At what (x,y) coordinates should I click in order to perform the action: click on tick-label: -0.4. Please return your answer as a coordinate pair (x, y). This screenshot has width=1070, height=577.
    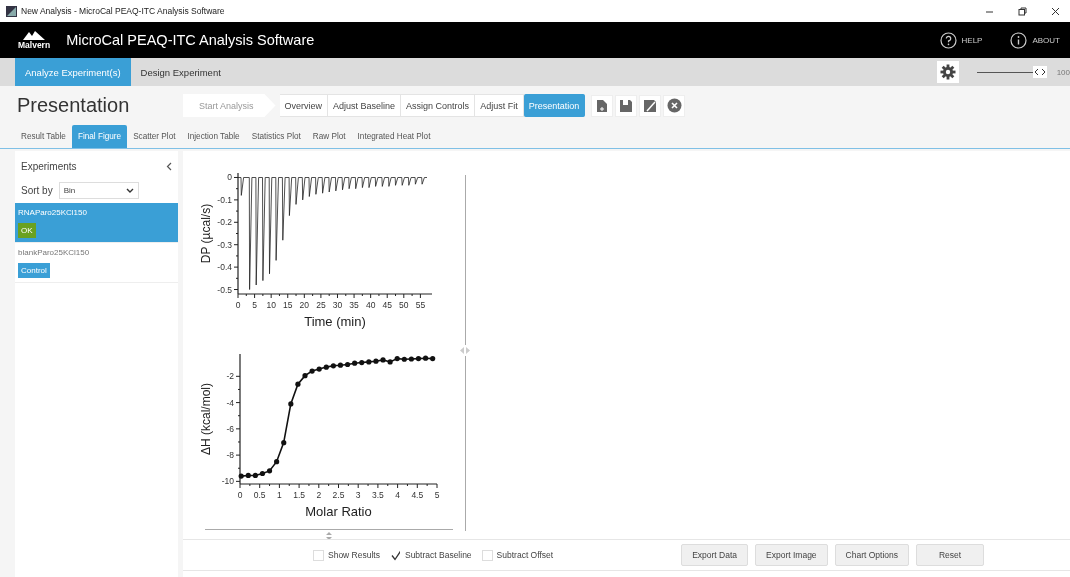
    Looking at the image, I should click on (224, 267).